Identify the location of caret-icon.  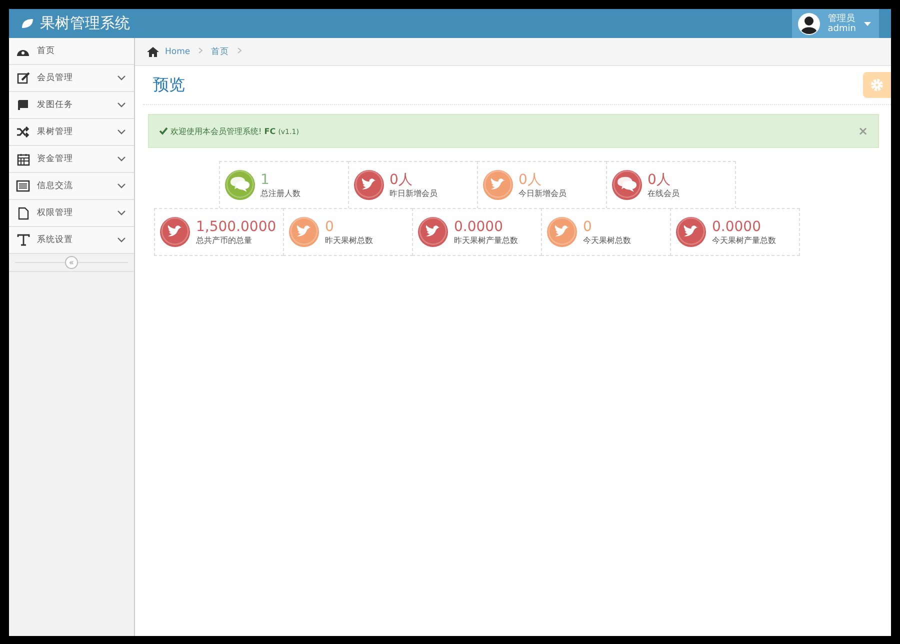
(867, 24).